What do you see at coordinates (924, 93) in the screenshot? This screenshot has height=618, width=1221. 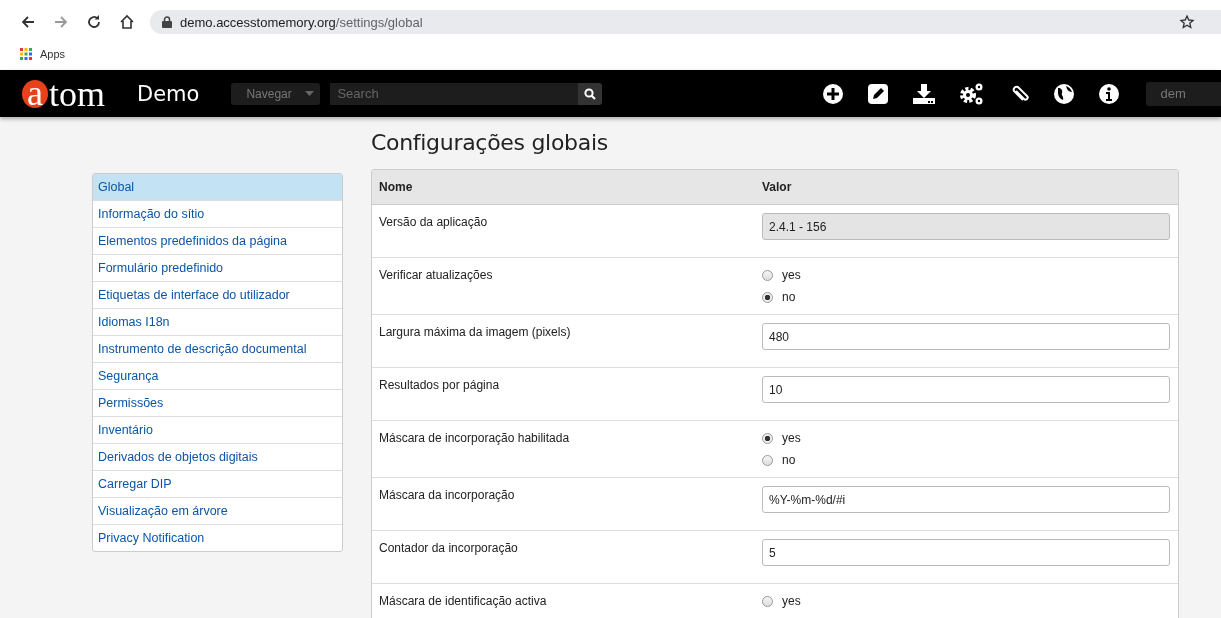 I see `download-icon` at bounding box center [924, 93].